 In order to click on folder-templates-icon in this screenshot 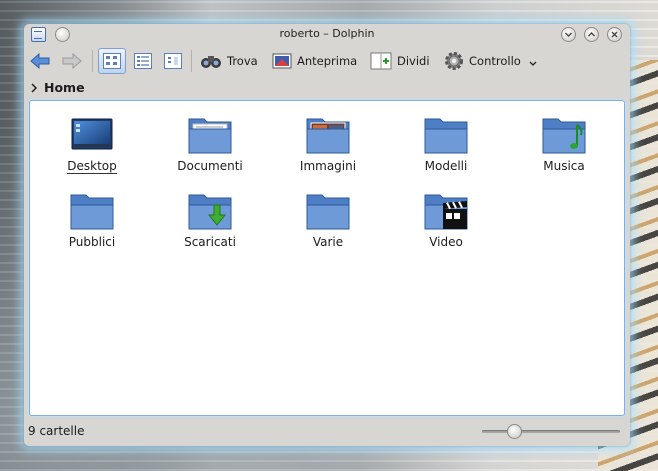, I will do `click(446, 135)`.